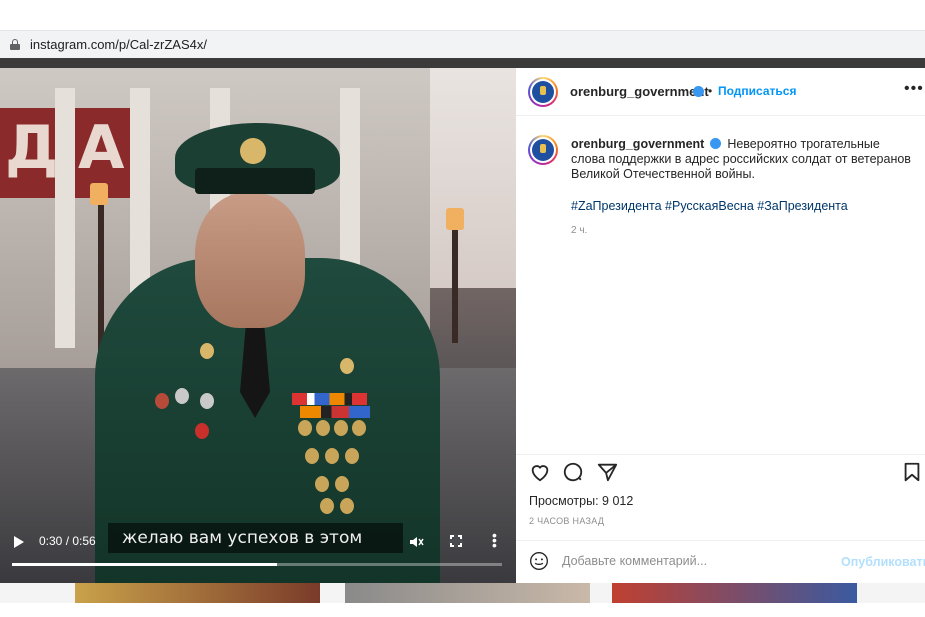  What do you see at coordinates (607, 472) in the screenshot?
I see `send-icon` at bounding box center [607, 472].